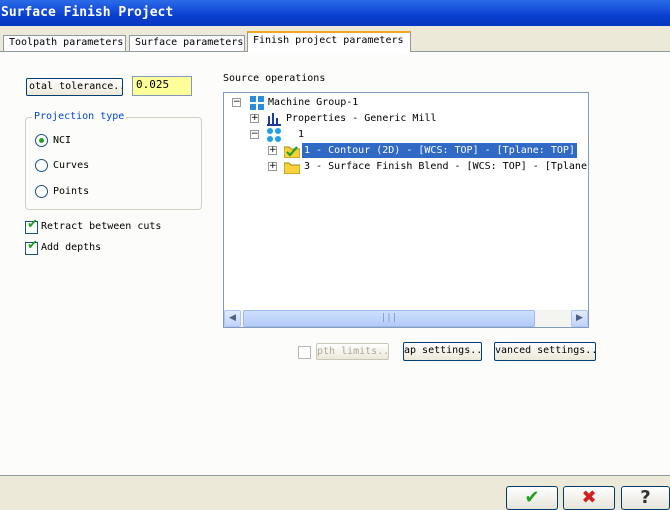 This screenshot has height=510, width=670. What do you see at coordinates (442, 351) in the screenshot?
I see `gap-settings-button: ap settings..` at bounding box center [442, 351].